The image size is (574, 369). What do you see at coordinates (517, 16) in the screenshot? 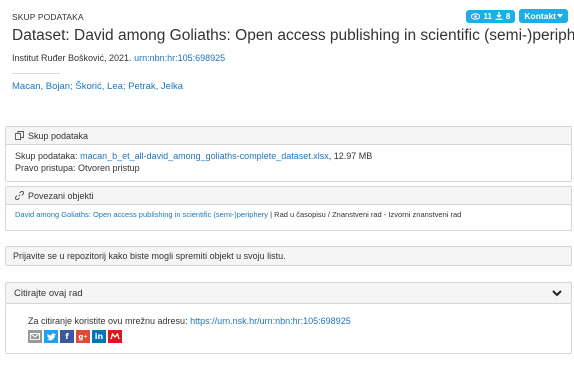
I see `stats-badges: 11 8 Kontakt` at bounding box center [517, 16].